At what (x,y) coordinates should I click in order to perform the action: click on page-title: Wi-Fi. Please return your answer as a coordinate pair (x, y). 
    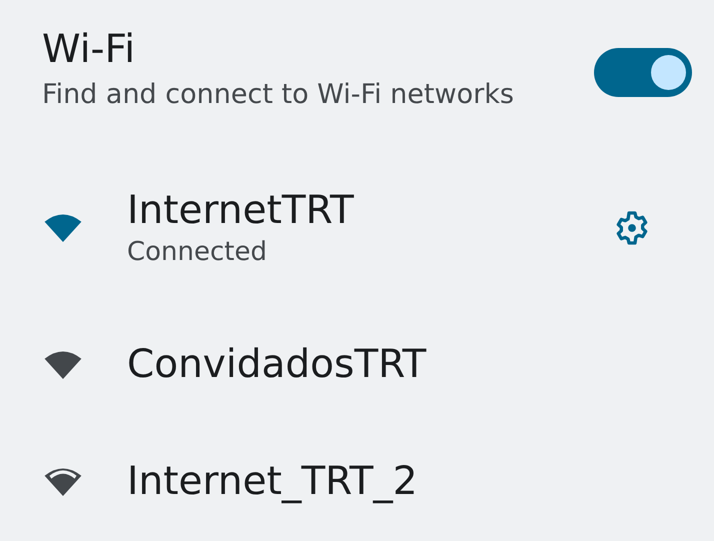
    Looking at the image, I should click on (89, 50).